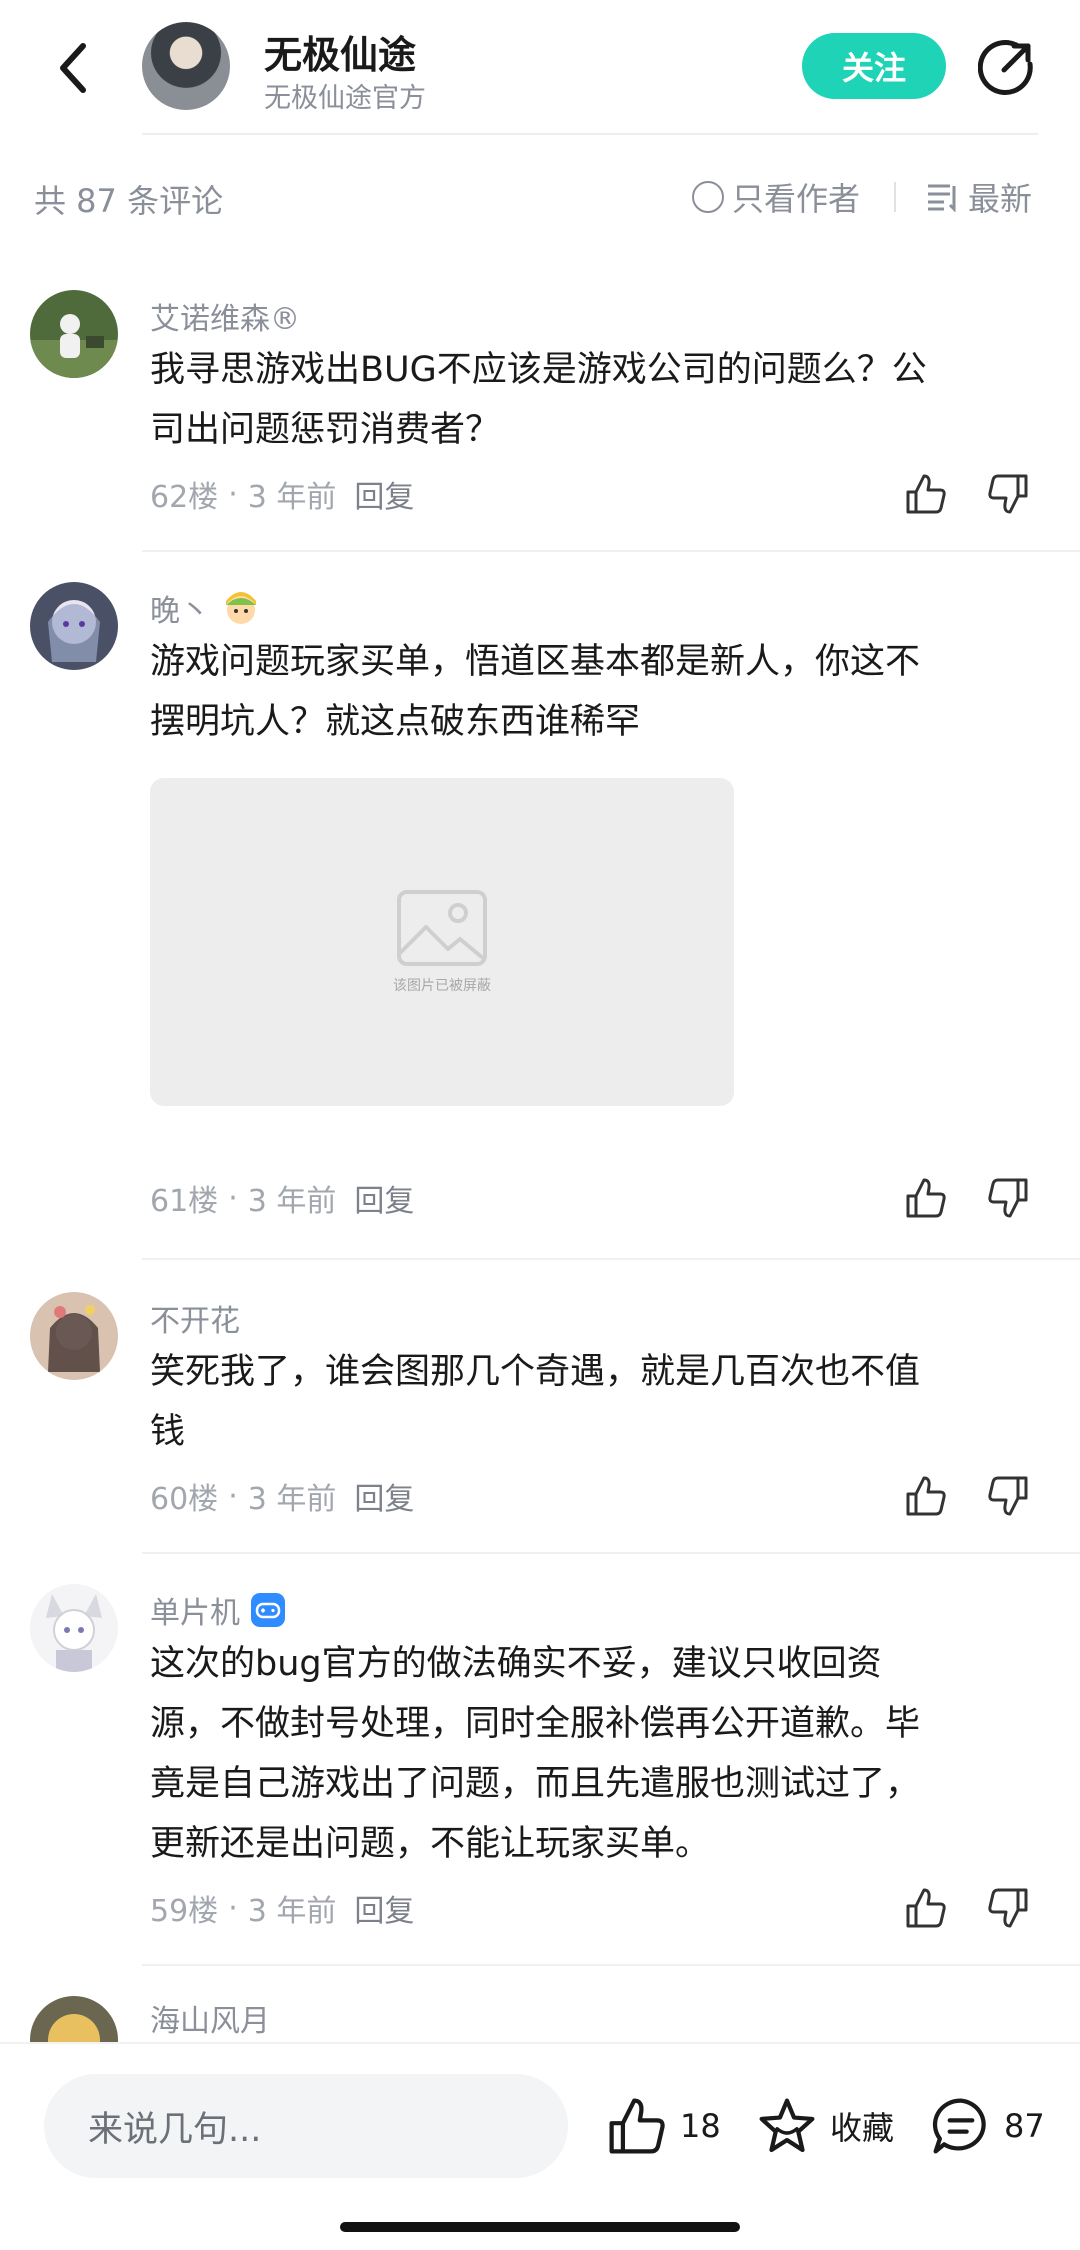  What do you see at coordinates (268, 1610) in the screenshot?
I see `gamepad-badge-icon` at bounding box center [268, 1610].